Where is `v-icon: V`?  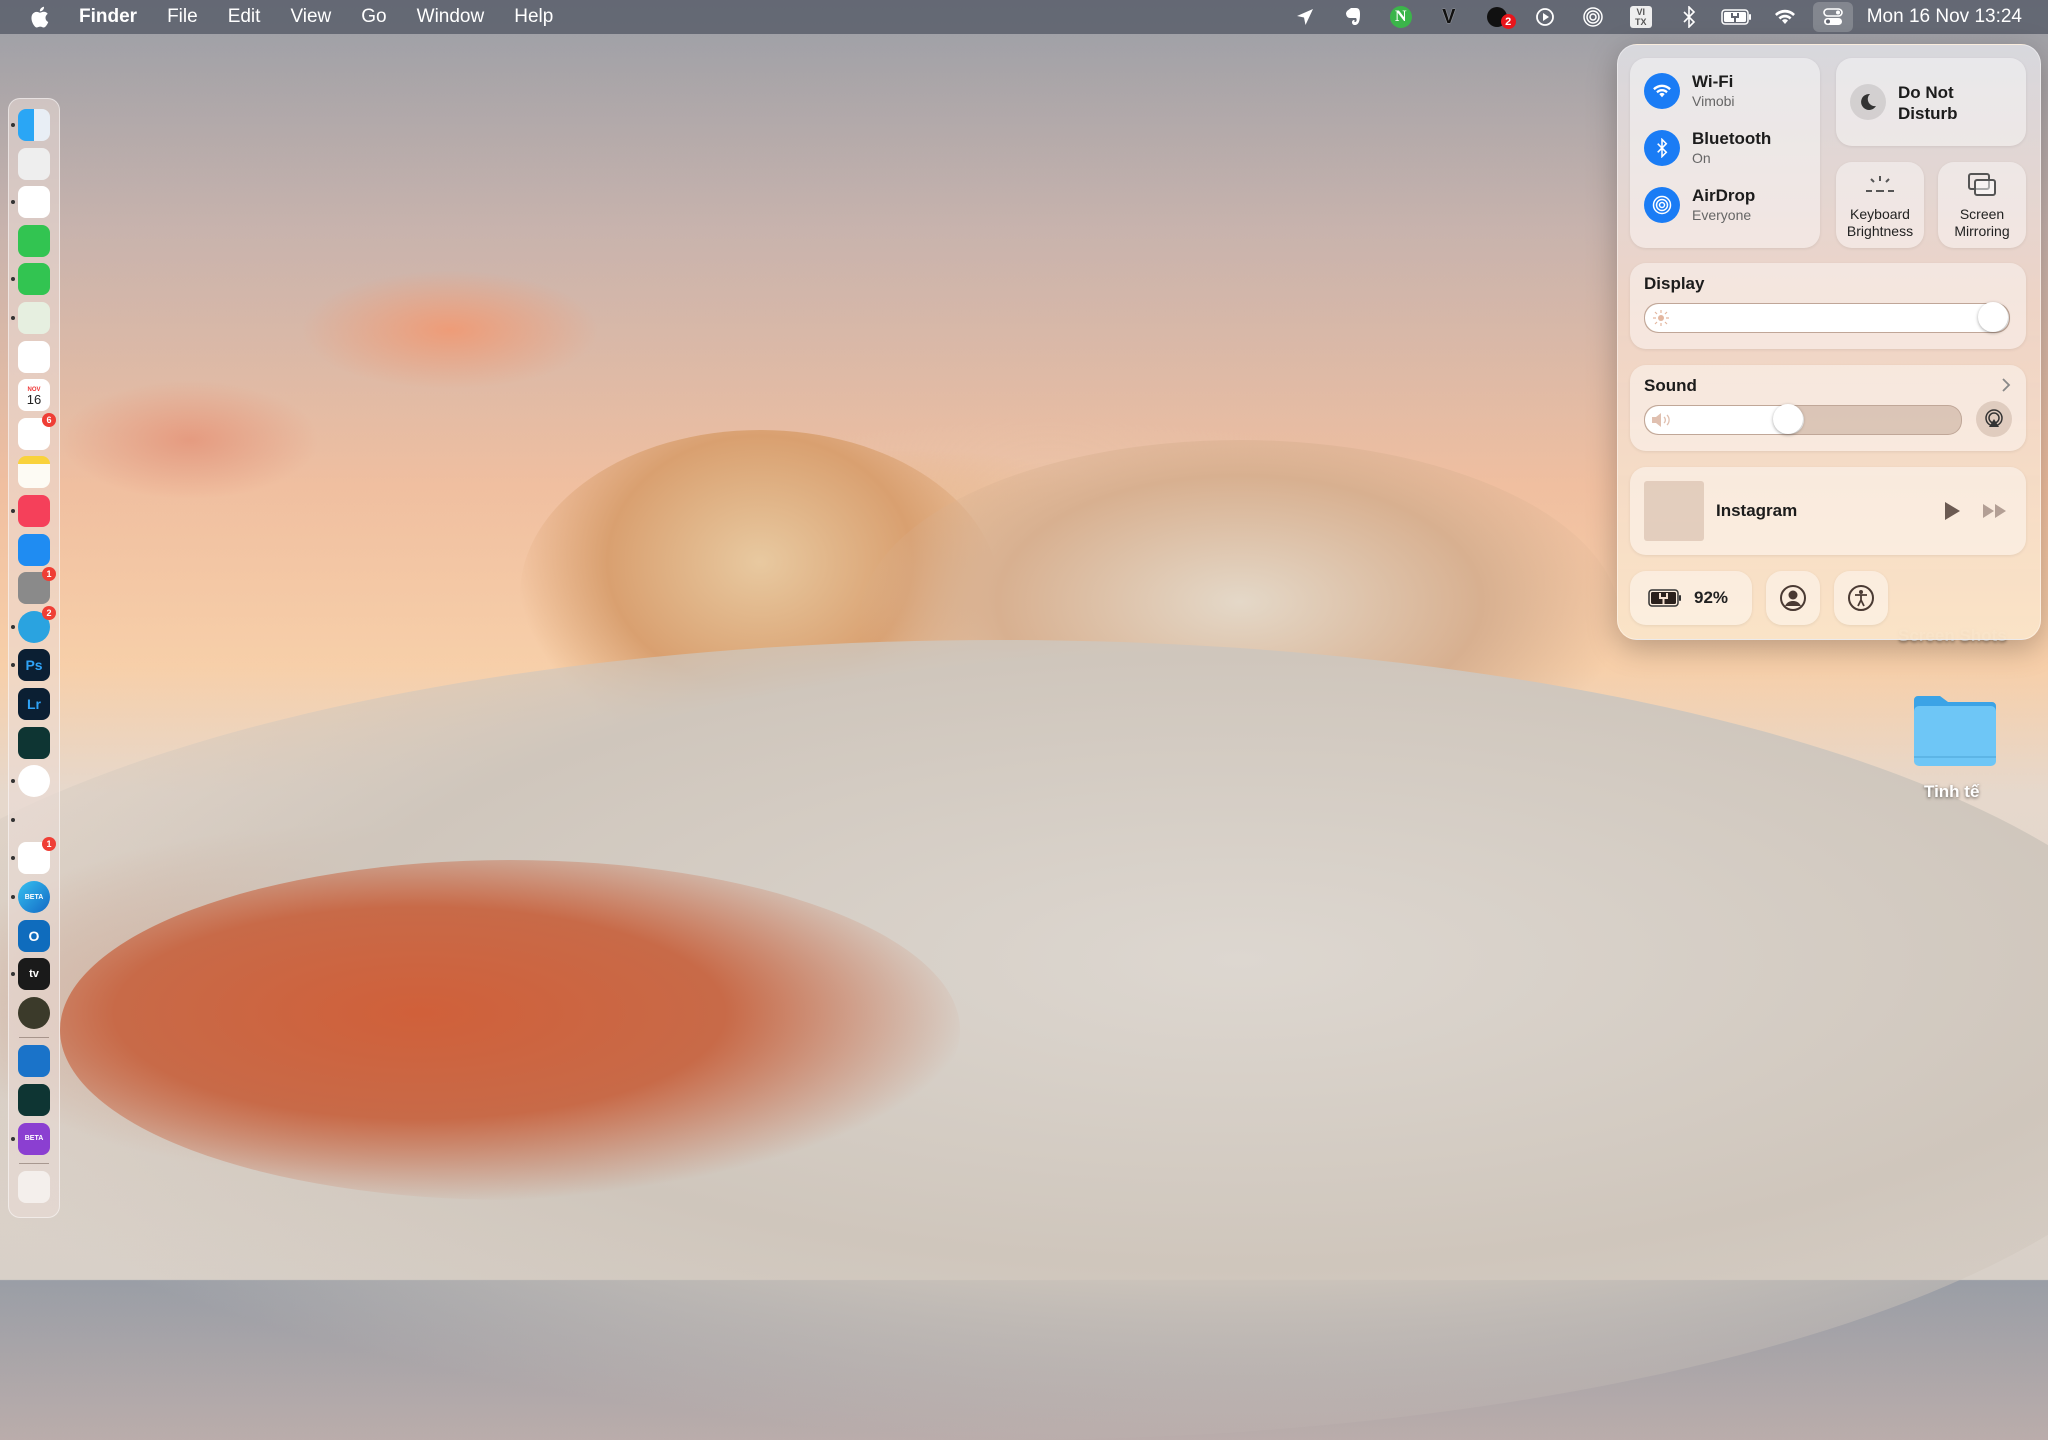
v-icon: V is located at coordinates (1449, 17).